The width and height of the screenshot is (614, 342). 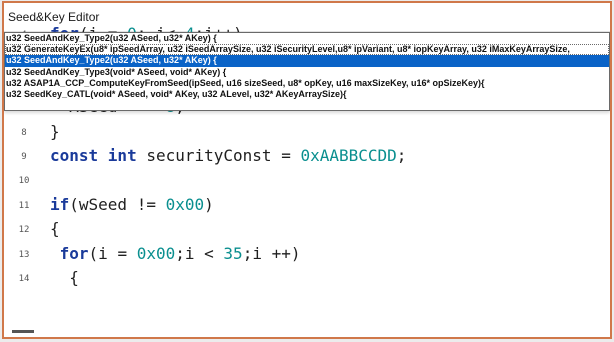 What do you see at coordinates (24, 132) in the screenshot?
I see `line-number: 8` at bounding box center [24, 132].